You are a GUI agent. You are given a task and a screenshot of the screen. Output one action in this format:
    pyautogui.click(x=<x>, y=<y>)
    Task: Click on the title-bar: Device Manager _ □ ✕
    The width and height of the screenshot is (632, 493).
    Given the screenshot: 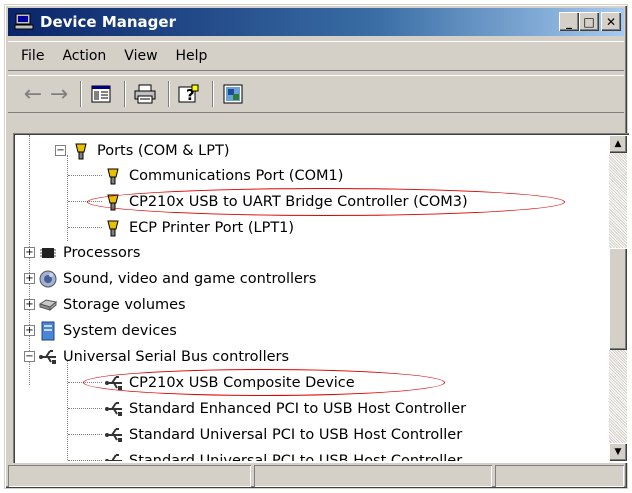 What is the action you would take?
    pyautogui.click(x=316, y=22)
    